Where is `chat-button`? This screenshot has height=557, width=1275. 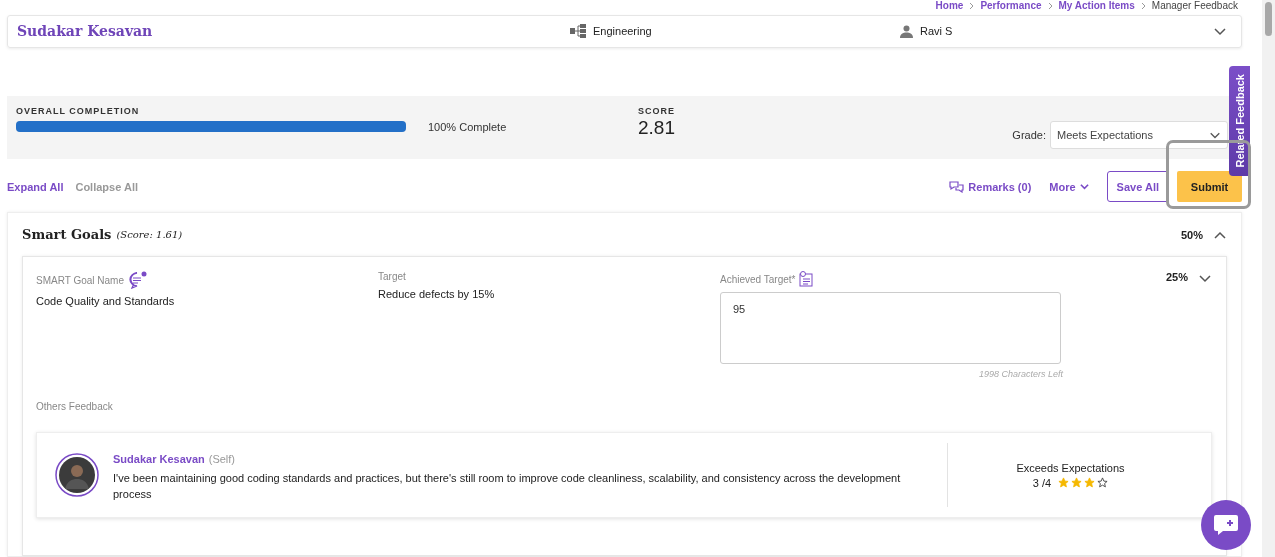 chat-button is located at coordinates (1226, 525).